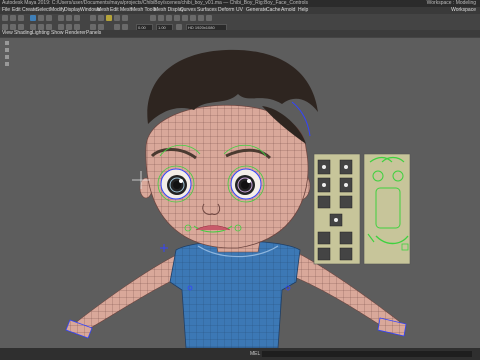 This screenshot has width=480, height=360. Describe the element at coordinates (387, 209) in the screenshot. I see `face-control-panel-face` at that location.